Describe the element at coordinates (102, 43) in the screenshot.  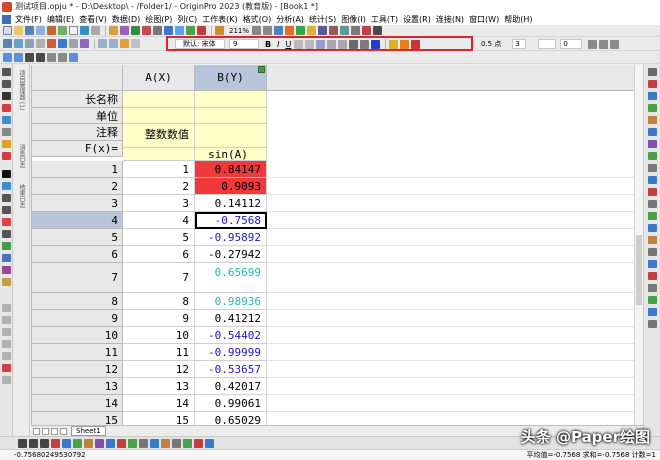
I see `undo-icon` at that location.